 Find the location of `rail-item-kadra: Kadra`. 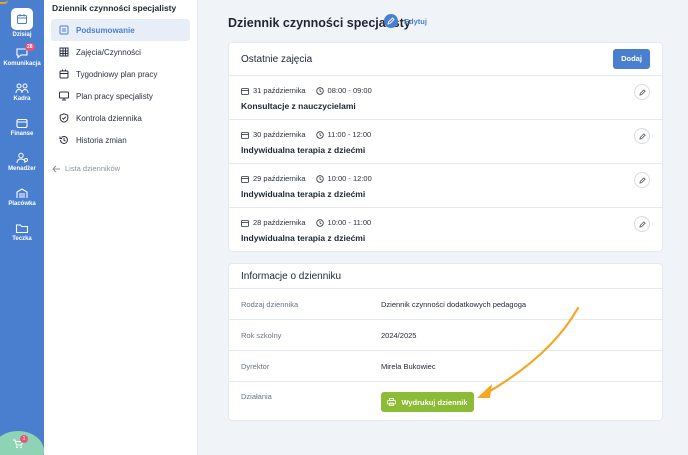

rail-item-kadra: Kadra is located at coordinates (22, 92).